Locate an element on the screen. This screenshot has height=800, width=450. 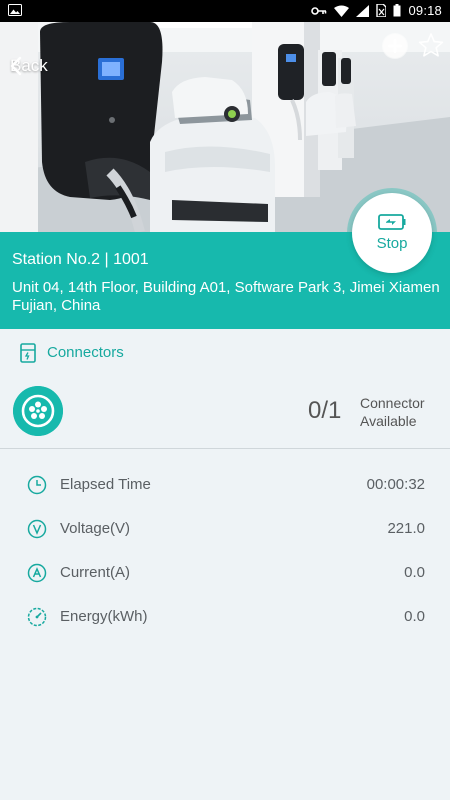
energy-gauge-icon is located at coordinates (37, 617).